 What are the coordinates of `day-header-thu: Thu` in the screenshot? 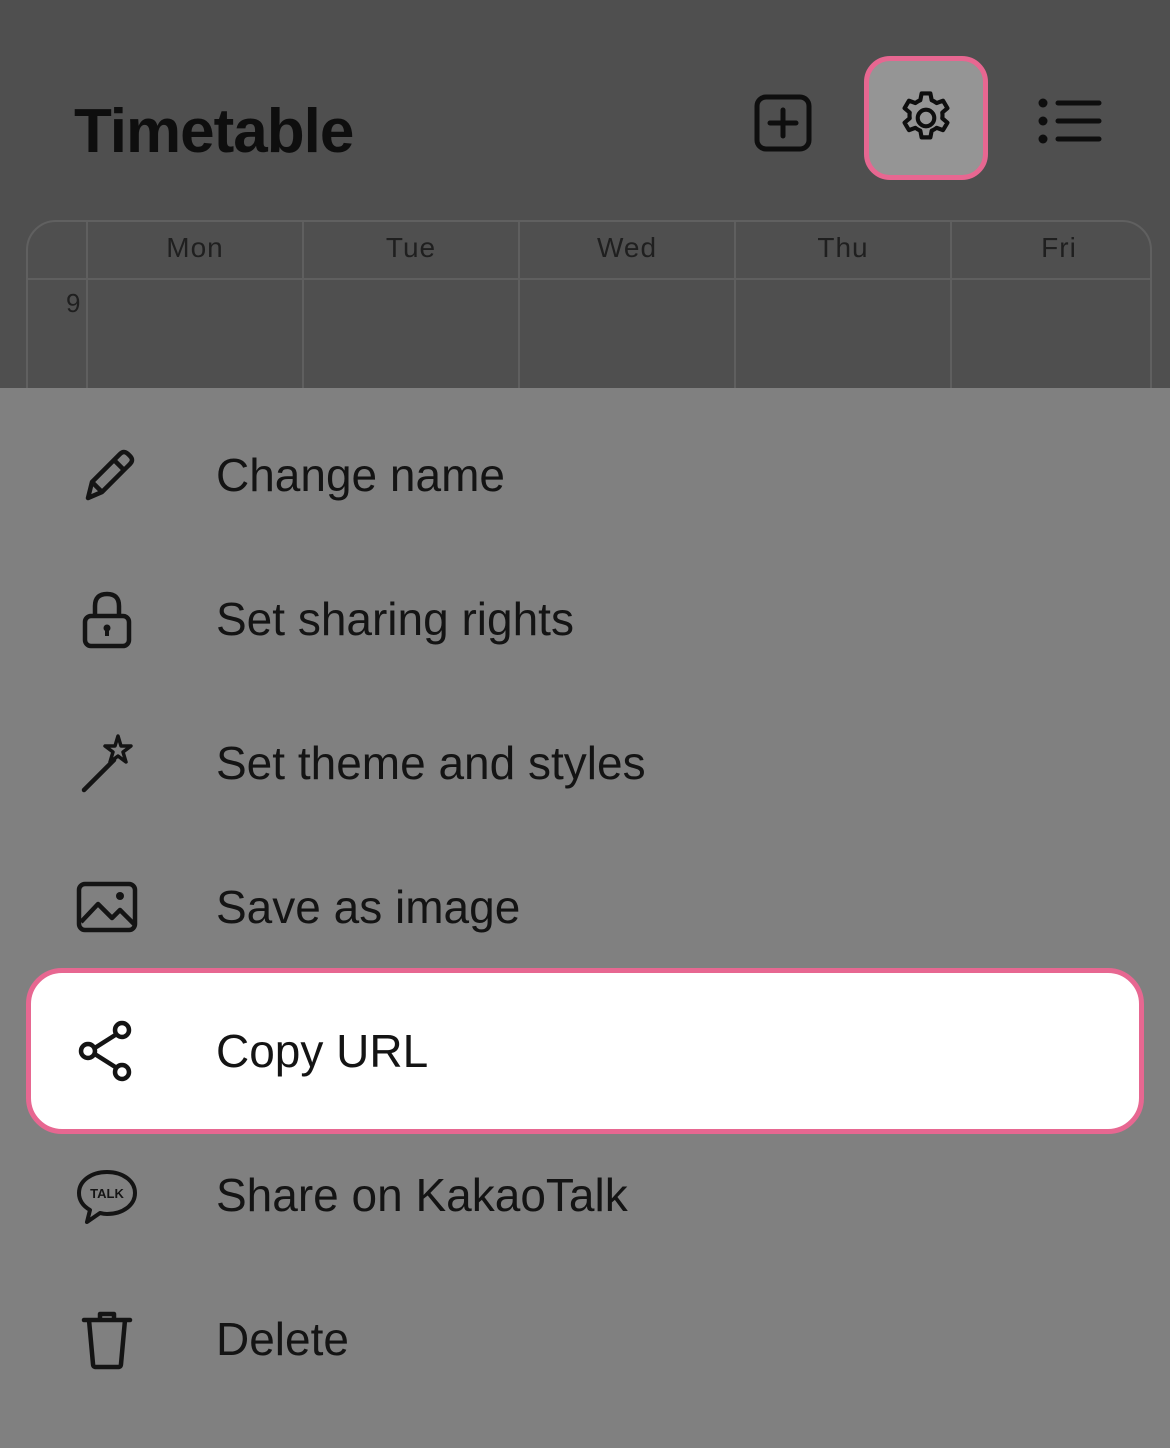 It's located at (843, 247).